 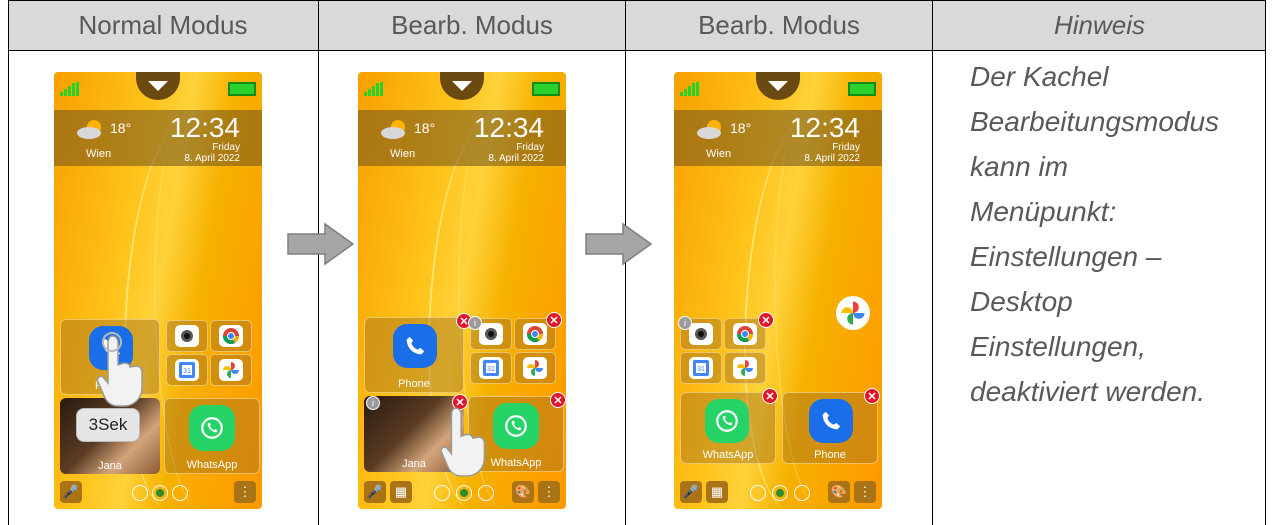 I want to click on hint-line: Bearbeitungsmodus, so click(x=1095, y=121).